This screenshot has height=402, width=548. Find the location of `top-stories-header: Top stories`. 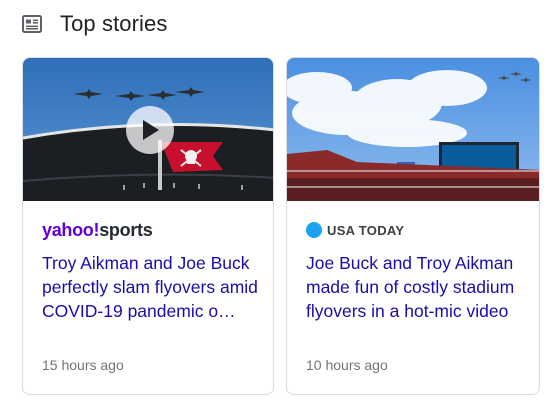

top-stories-header: Top stories is located at coordinates (94, 24).